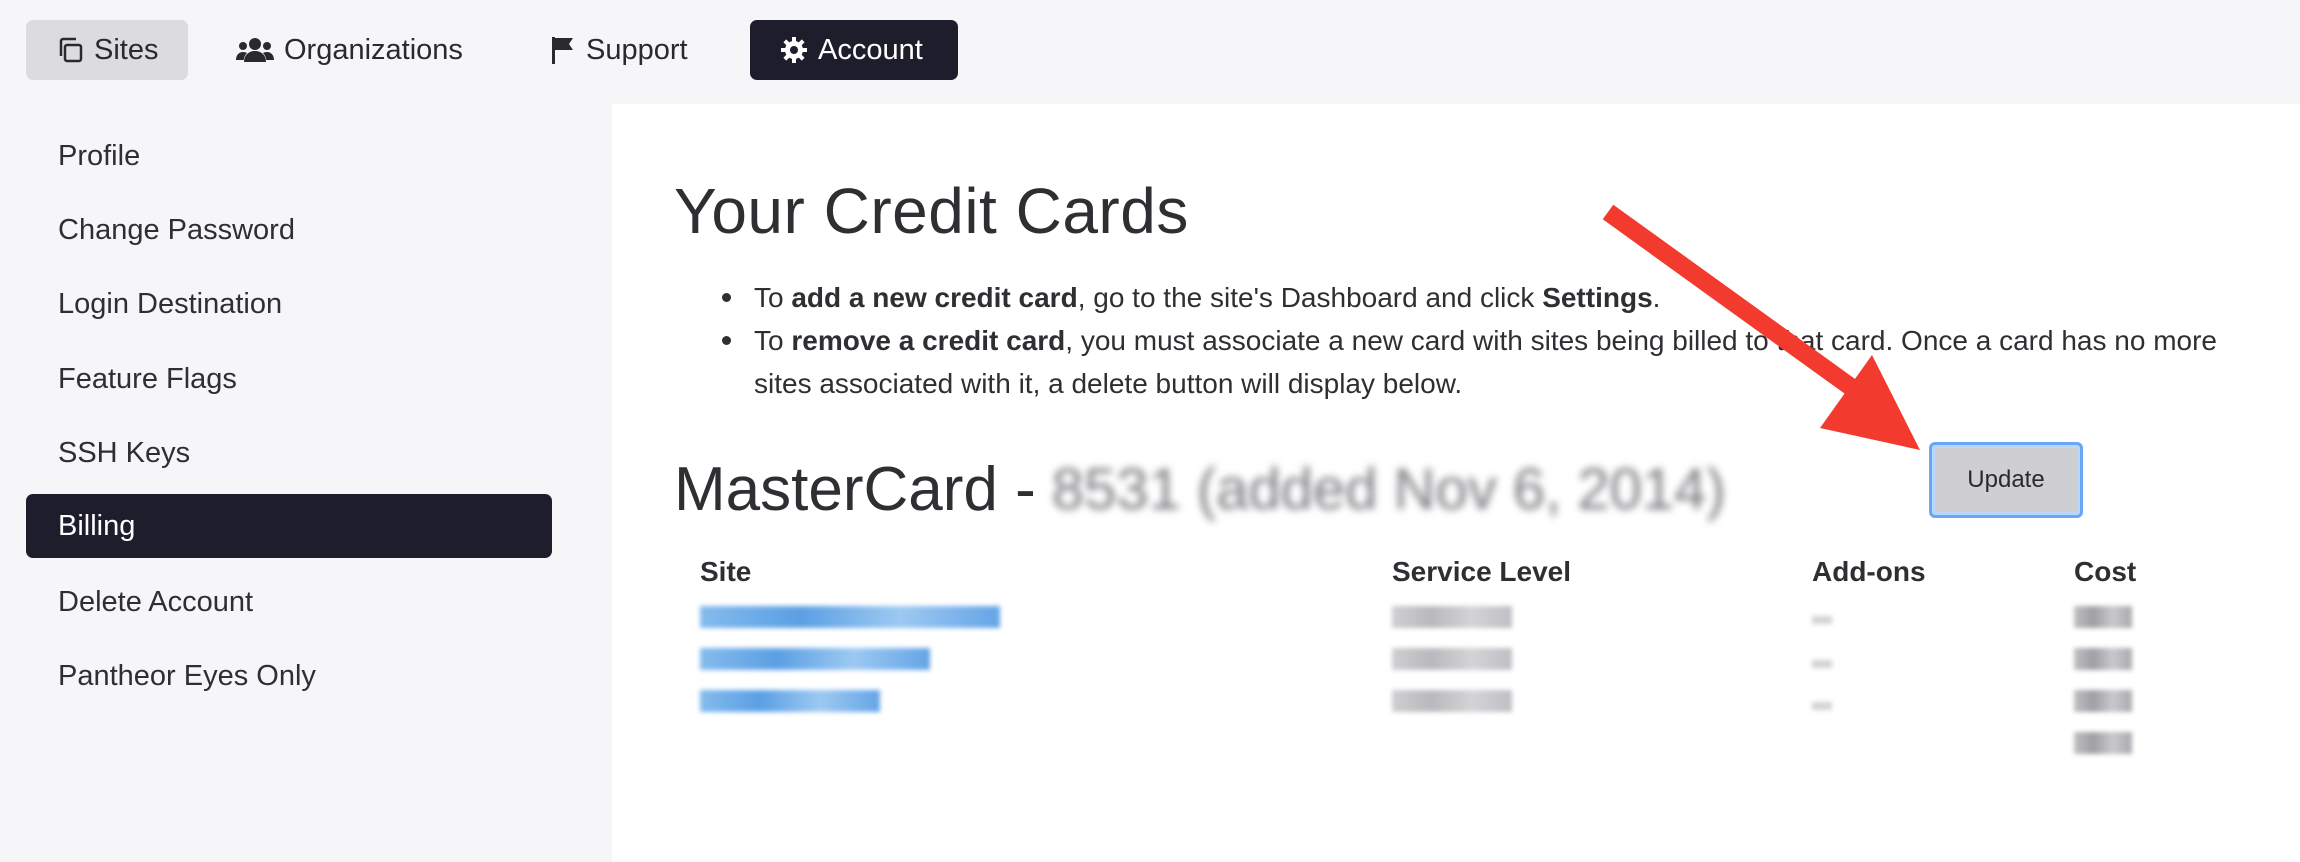  What do you see at coordinates (1150, 52) in the screenshot?
I see `top-navigation: Sites Organizations Support Account` at bounding box center [1150, 52].